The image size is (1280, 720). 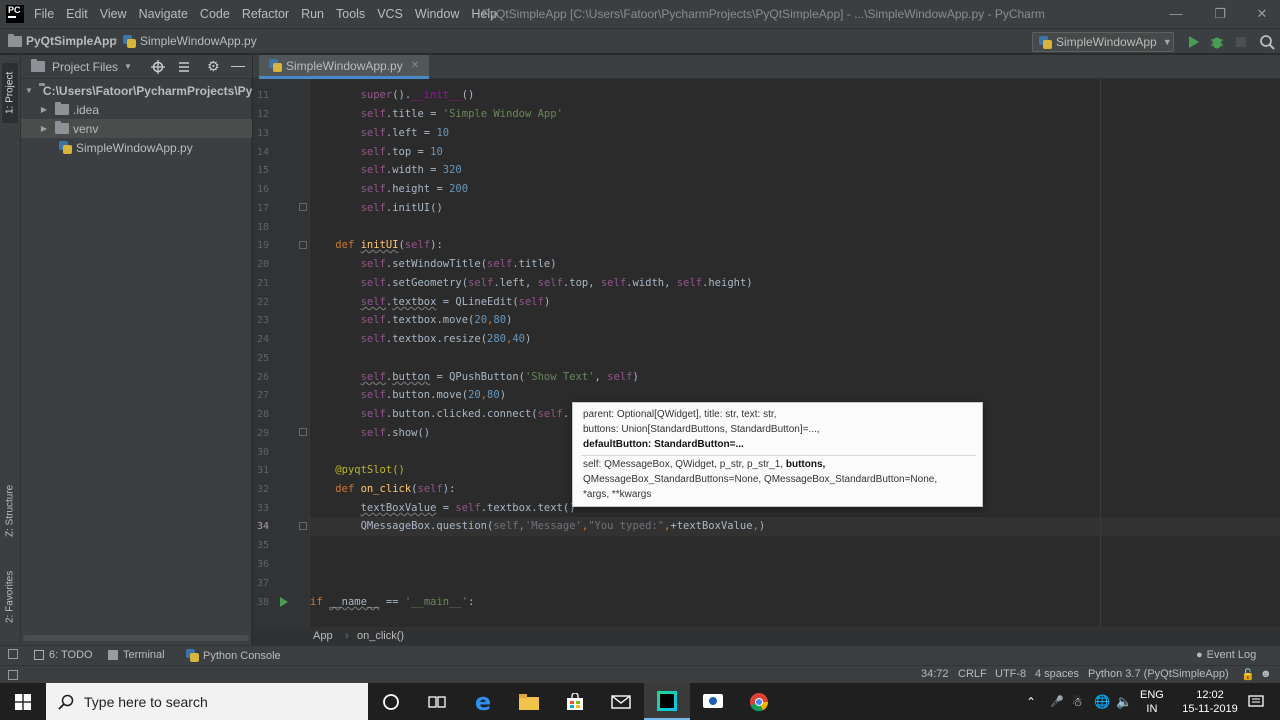 I want to click on edge-icon: e, so click(x=483, y=701).